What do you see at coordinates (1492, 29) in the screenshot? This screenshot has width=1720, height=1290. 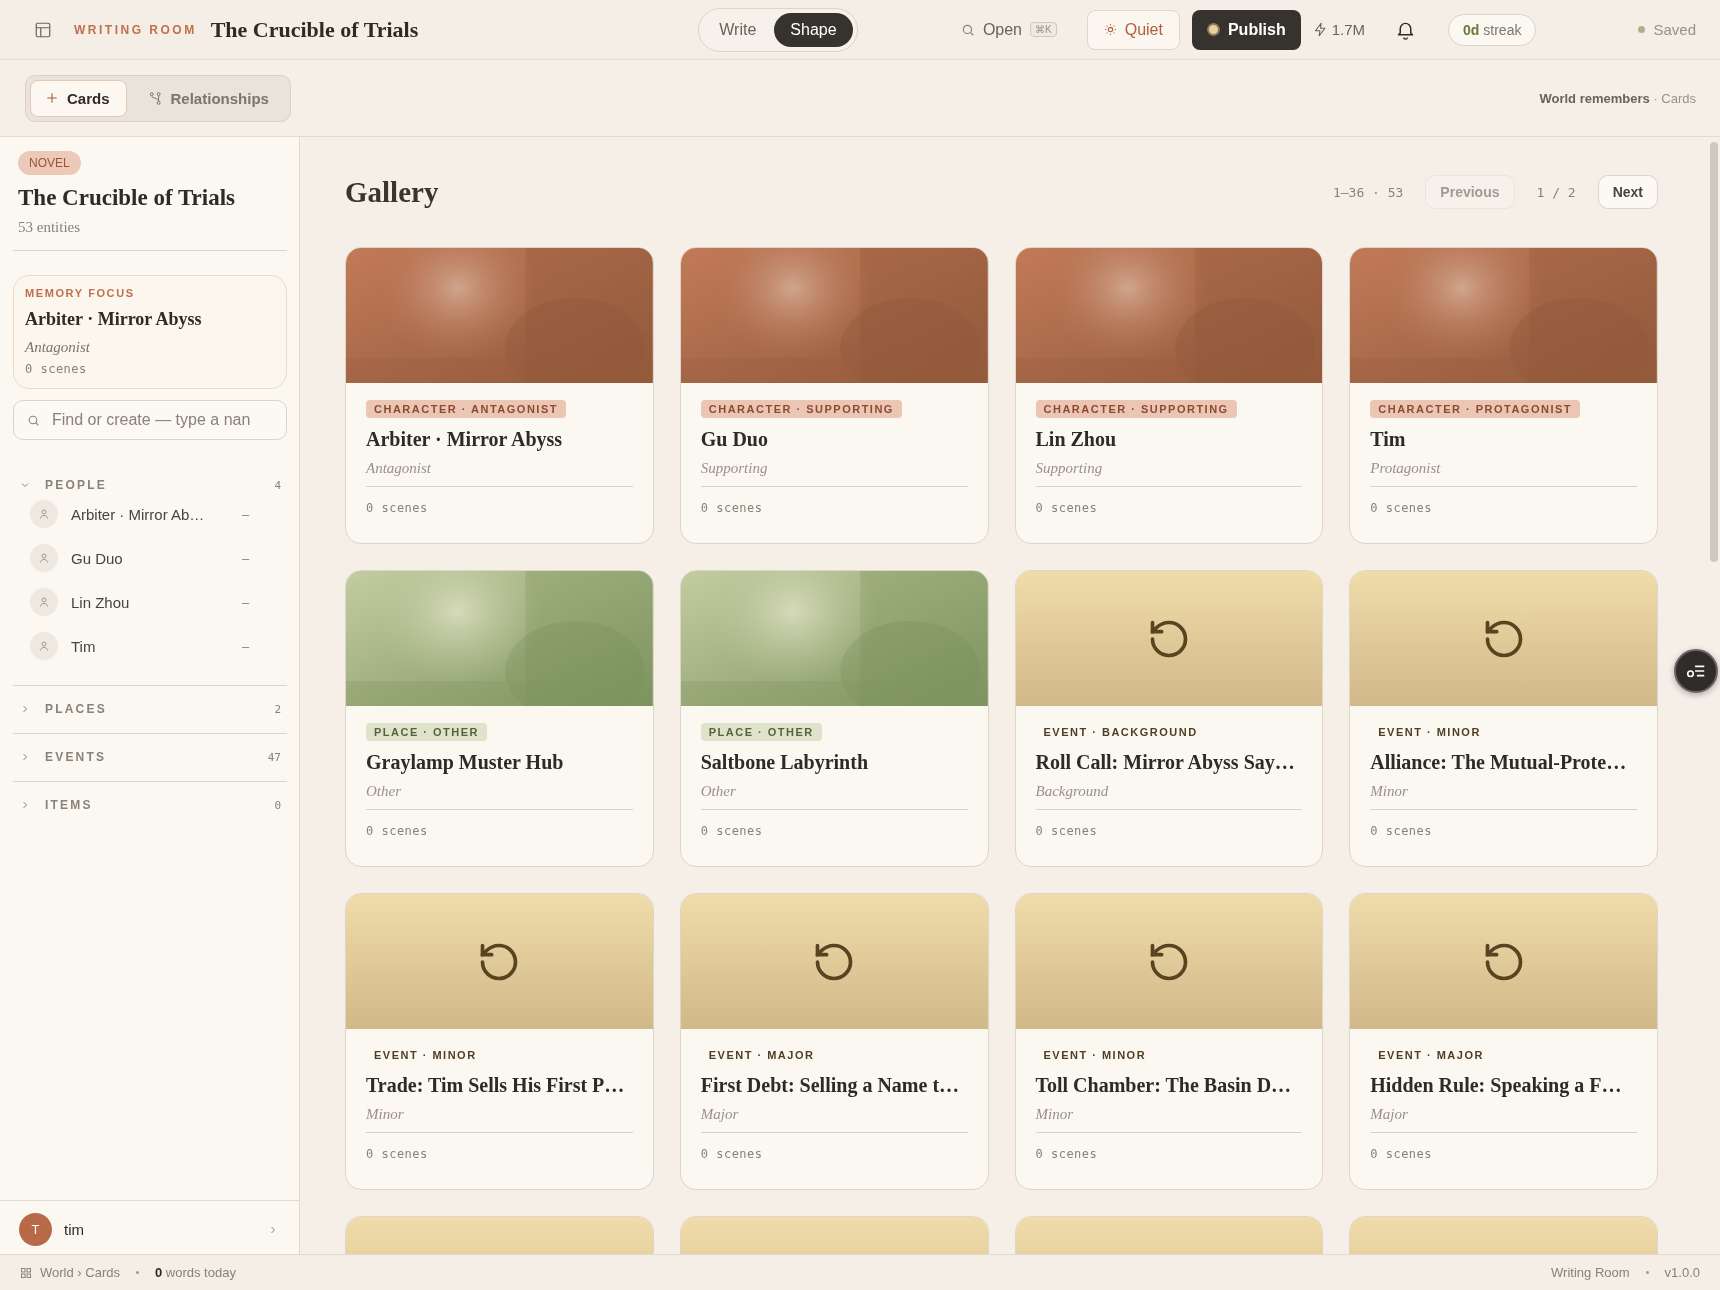 I see `streak-badge: 0d streak` at bounding box center [1492, 29].